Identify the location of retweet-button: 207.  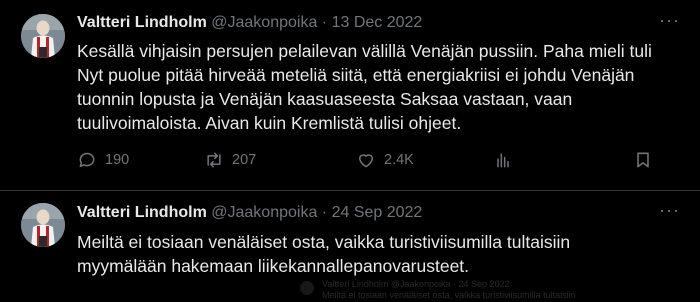
(230, 160).